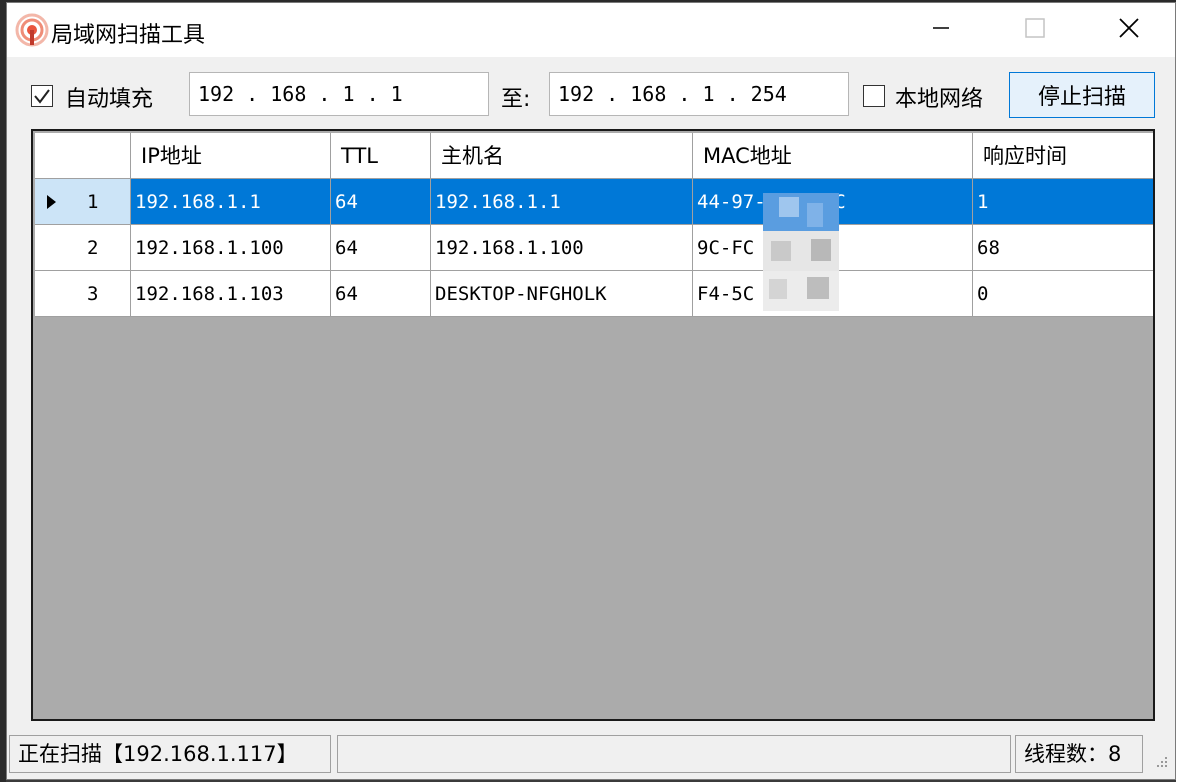 The image size is (1184, 782). Describe the element at coordinates (1079, 754) in the screenshot. I see `thread-count-text: 线程数：8` at that location.